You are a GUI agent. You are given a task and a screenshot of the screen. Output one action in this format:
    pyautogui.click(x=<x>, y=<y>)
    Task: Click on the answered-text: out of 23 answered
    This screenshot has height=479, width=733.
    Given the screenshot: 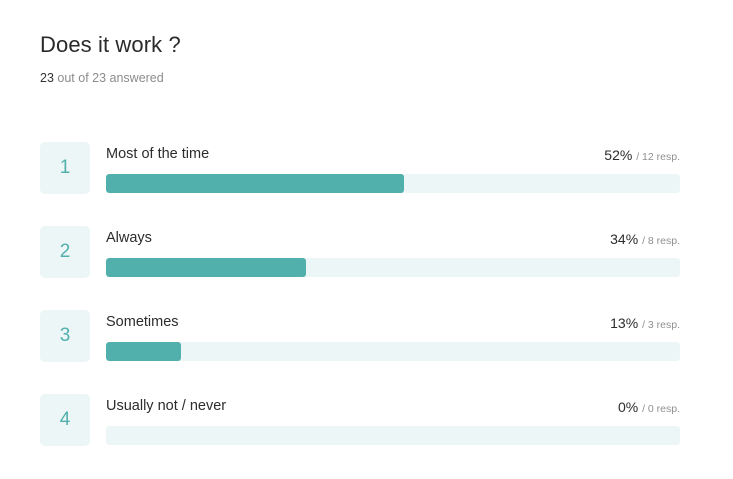 What is the action you would take?
    pyautogui.click(x=110, y=78)
    